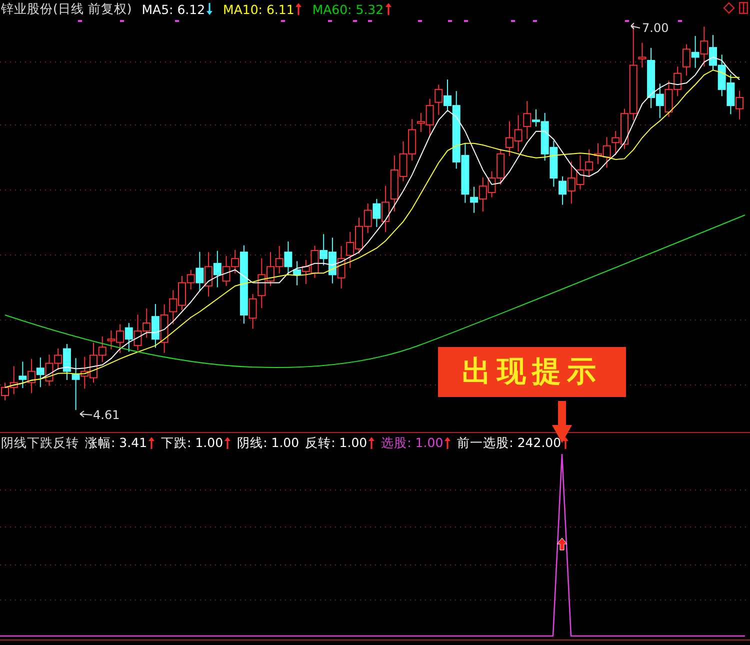  Describe the element at coordinates (66, 9) in the screenshot. I see `stock-title: 锌业股份(日线 前复权)` at that location.